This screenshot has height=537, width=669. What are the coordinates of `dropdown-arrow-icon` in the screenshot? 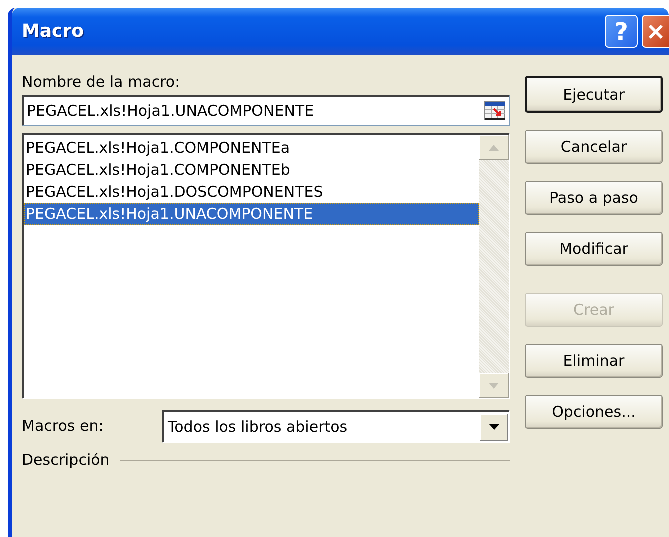 It's located at (494, 427).